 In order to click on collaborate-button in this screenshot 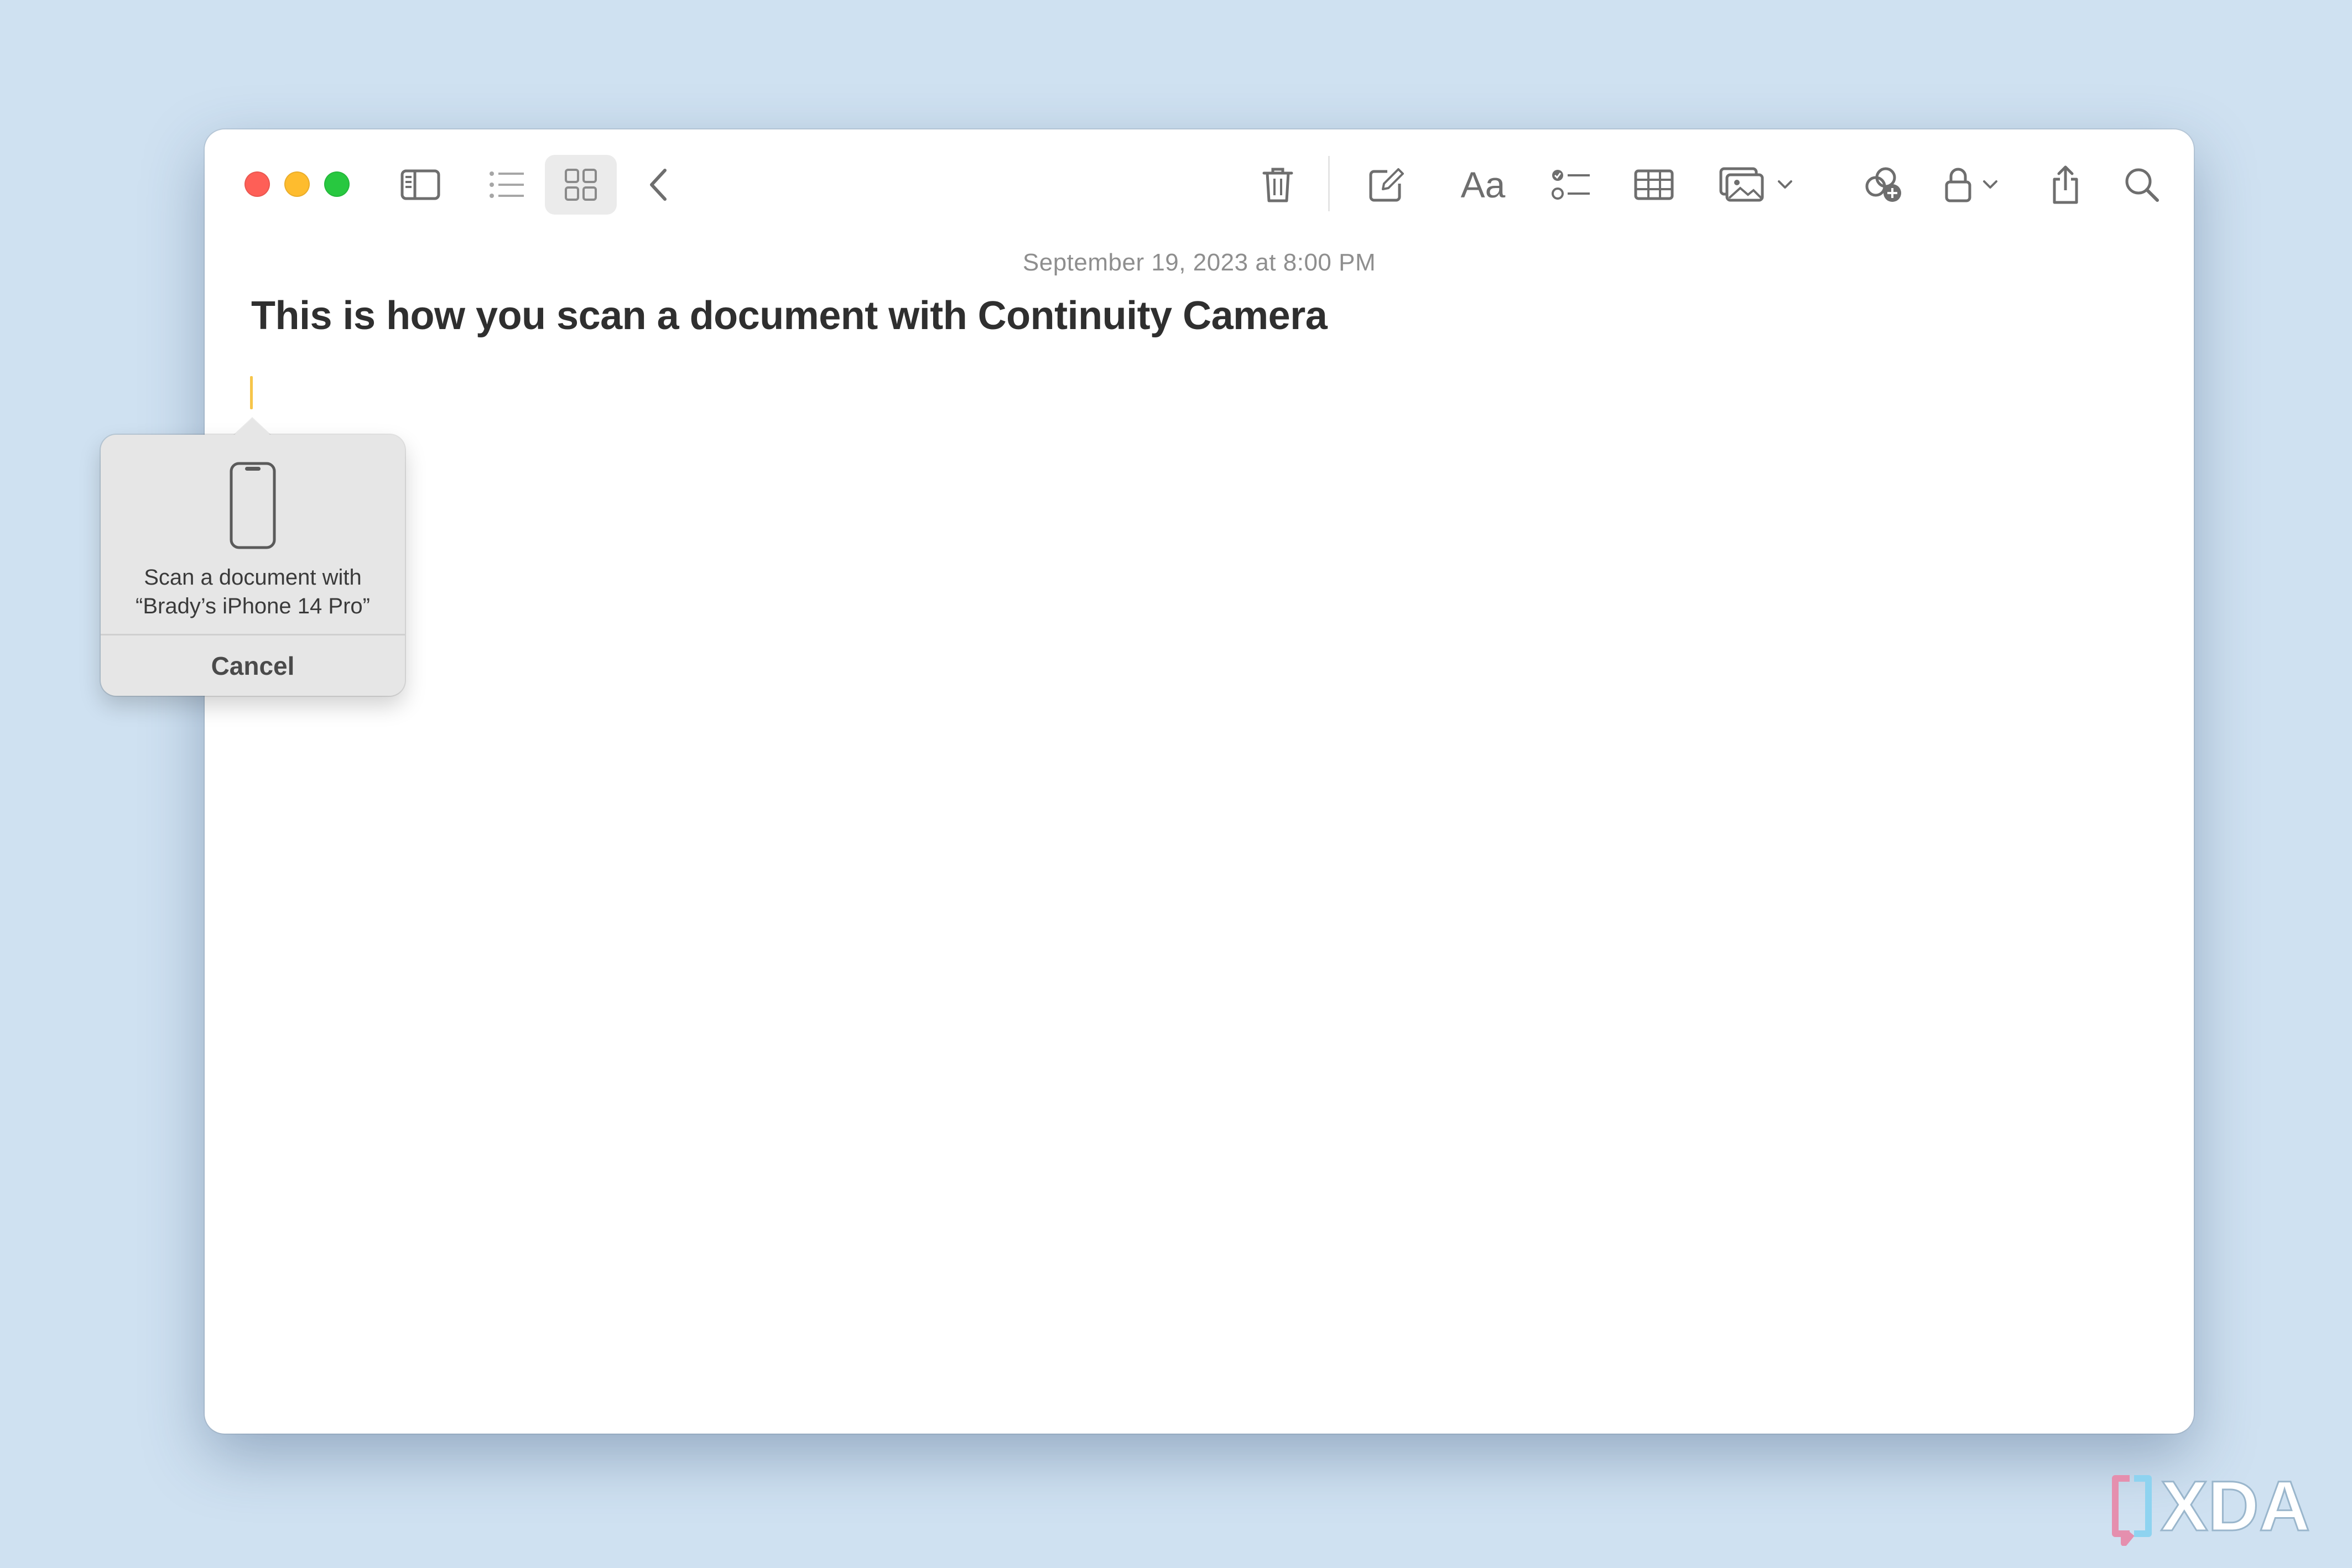, I will do `click(1883, 184)`.